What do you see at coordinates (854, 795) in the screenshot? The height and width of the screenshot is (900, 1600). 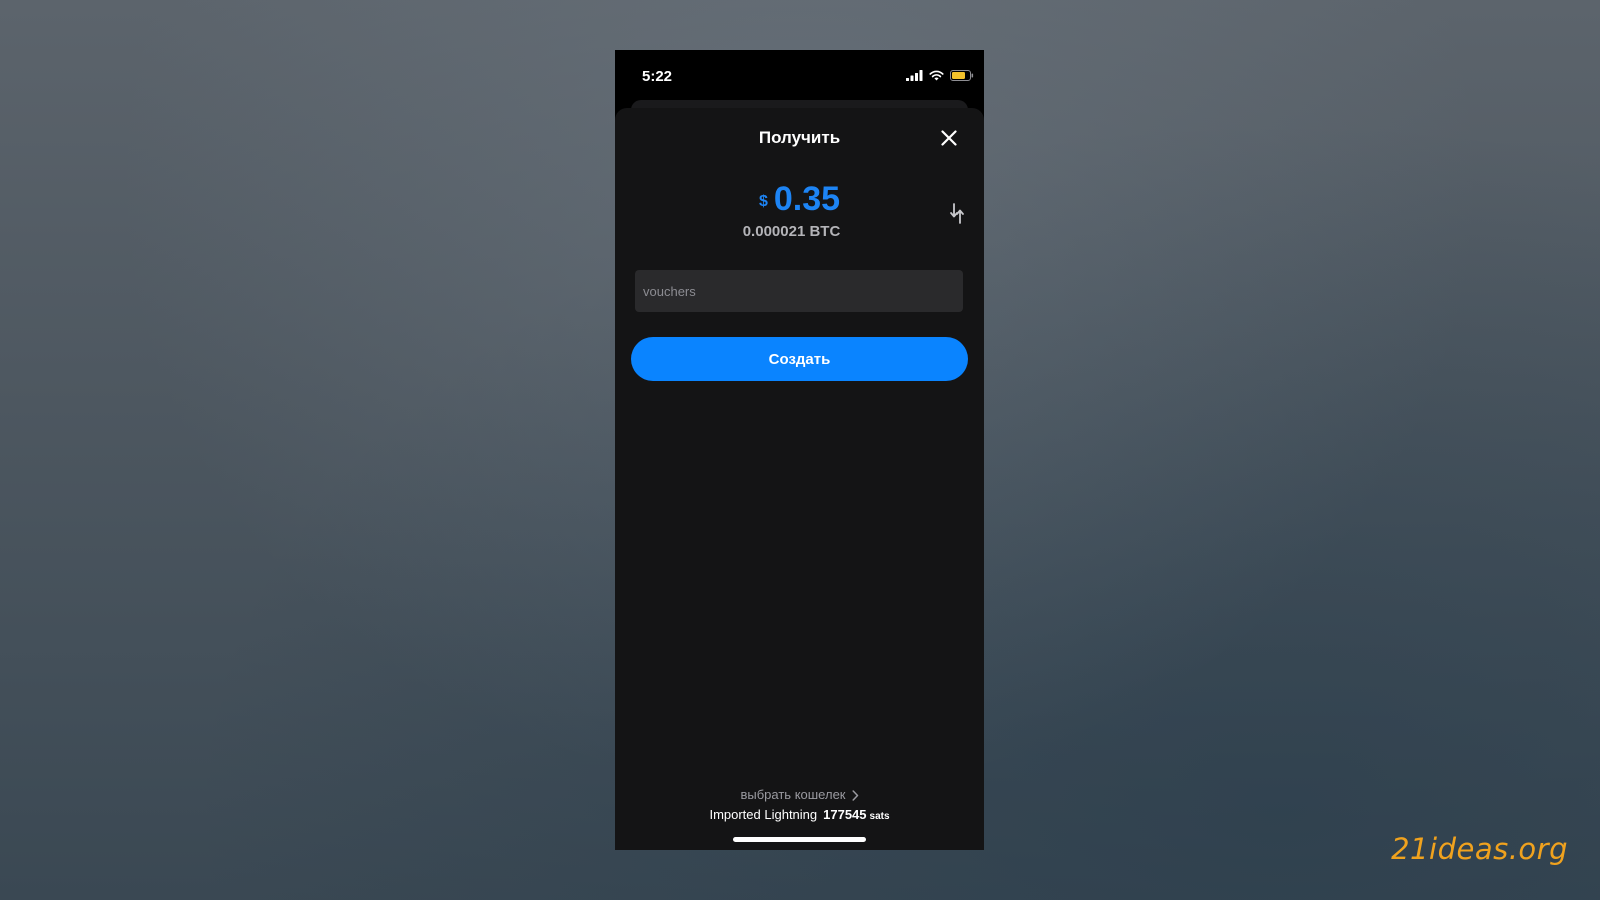 I see `chevron-right-icon` at bounding box center [854, 795].